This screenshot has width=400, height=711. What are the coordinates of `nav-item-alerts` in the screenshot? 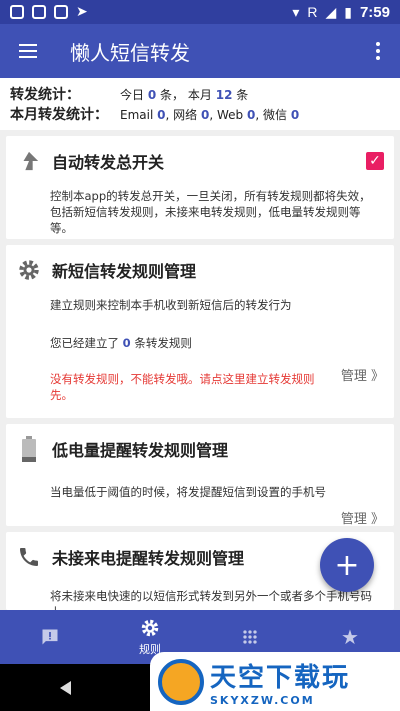 It's located at (50, 637).